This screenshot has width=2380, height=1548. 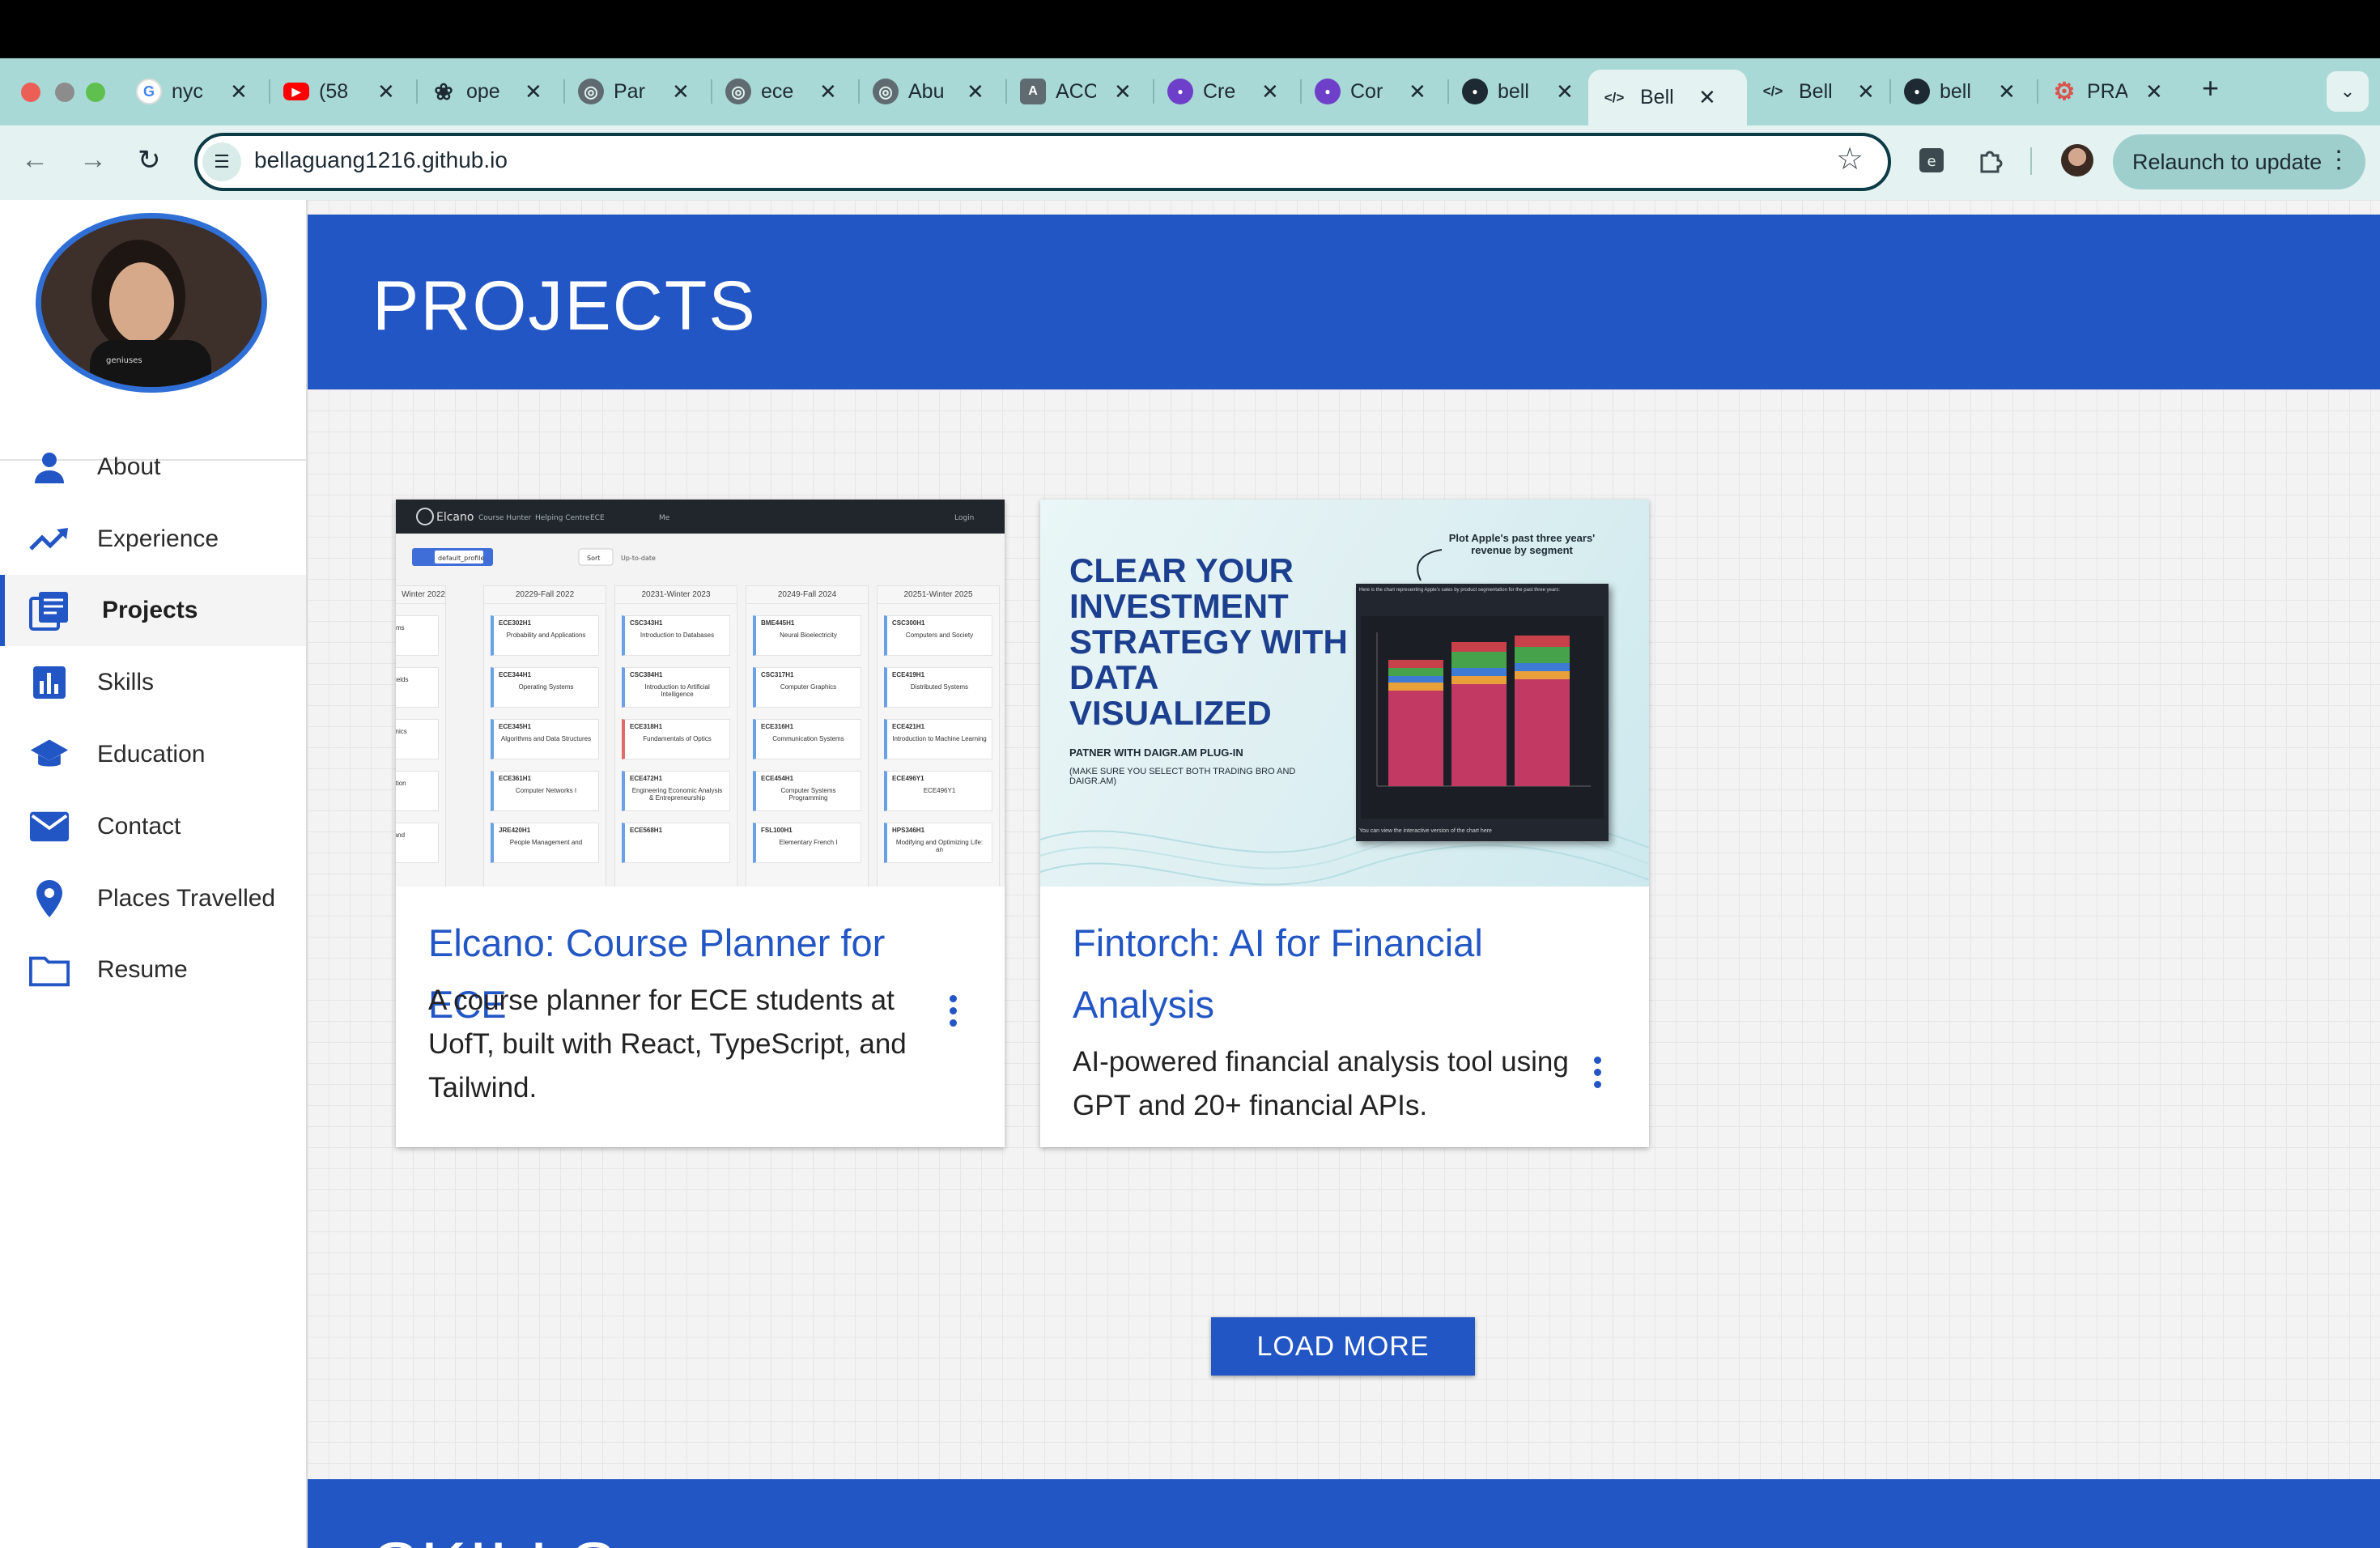 I want to click on course-name: Probability and Applications, so click(x=546, y=635).